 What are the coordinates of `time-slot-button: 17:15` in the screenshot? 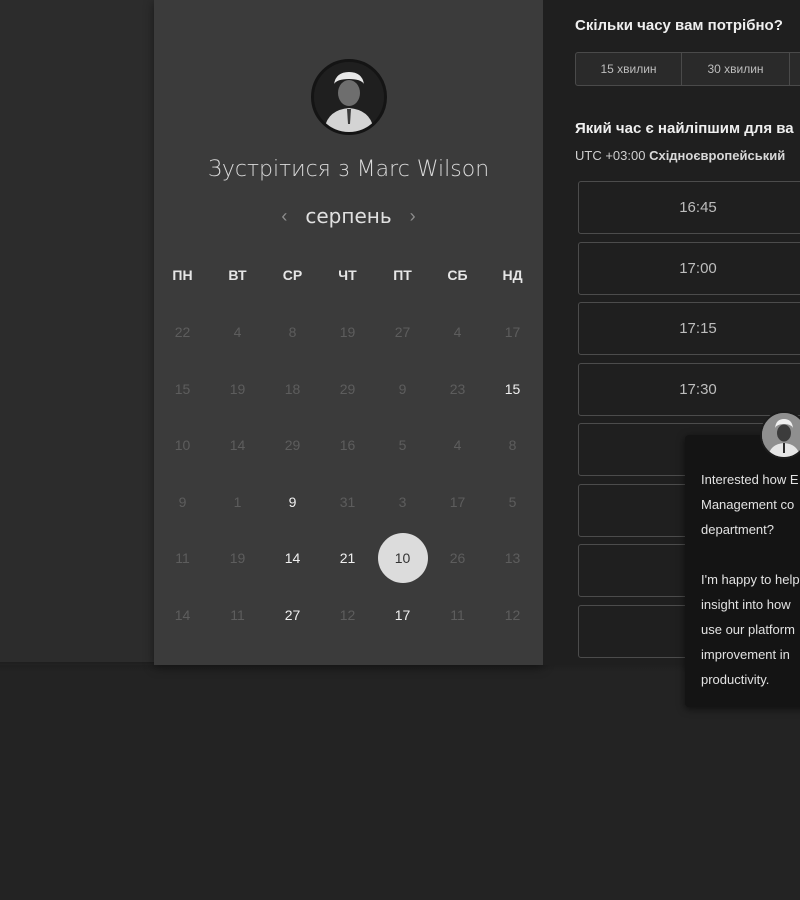 It's located at (689, 328).